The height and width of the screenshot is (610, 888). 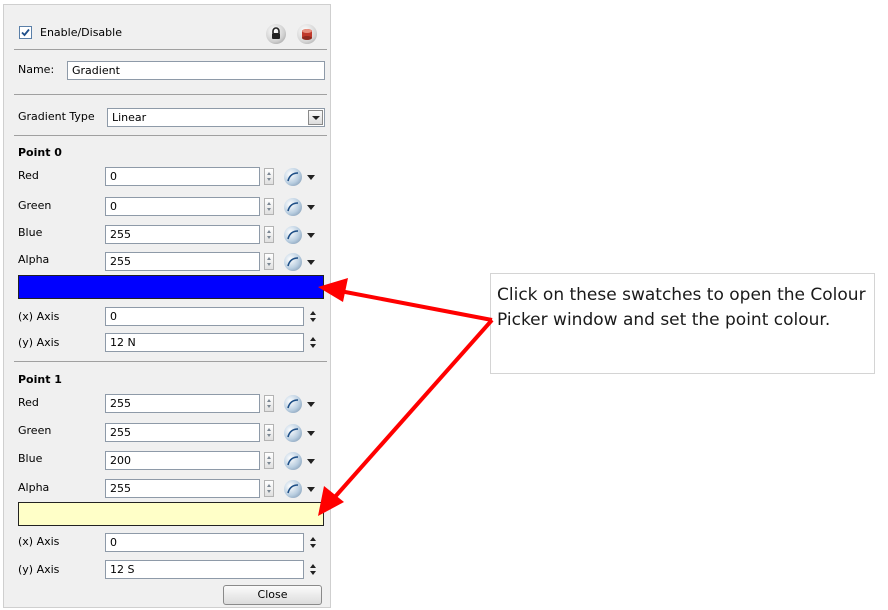 I want to click on point0-green-dropdown-icon, so click(x=311, y=207).